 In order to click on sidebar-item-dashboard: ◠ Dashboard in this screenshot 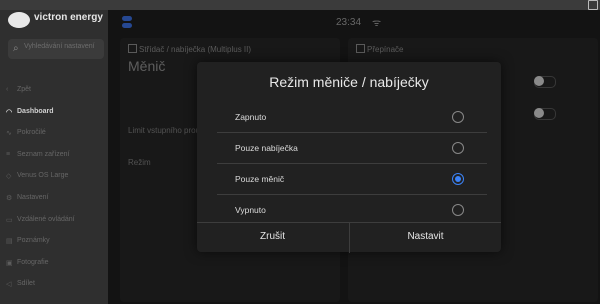, I will do `click(54, 113)`.